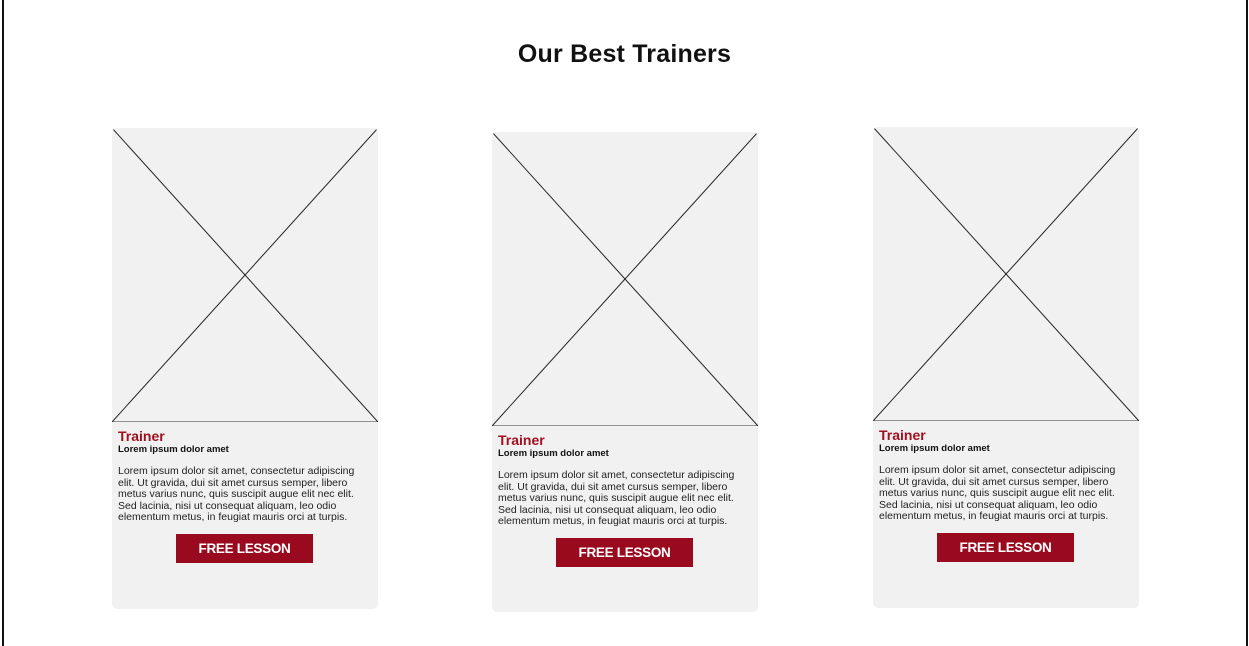 The image size is (1249, 646). What do you see at coordinates (624, 54) in the screenshot?
I see `section-title: Our Best Trainers` at bounding box center [624, 54].